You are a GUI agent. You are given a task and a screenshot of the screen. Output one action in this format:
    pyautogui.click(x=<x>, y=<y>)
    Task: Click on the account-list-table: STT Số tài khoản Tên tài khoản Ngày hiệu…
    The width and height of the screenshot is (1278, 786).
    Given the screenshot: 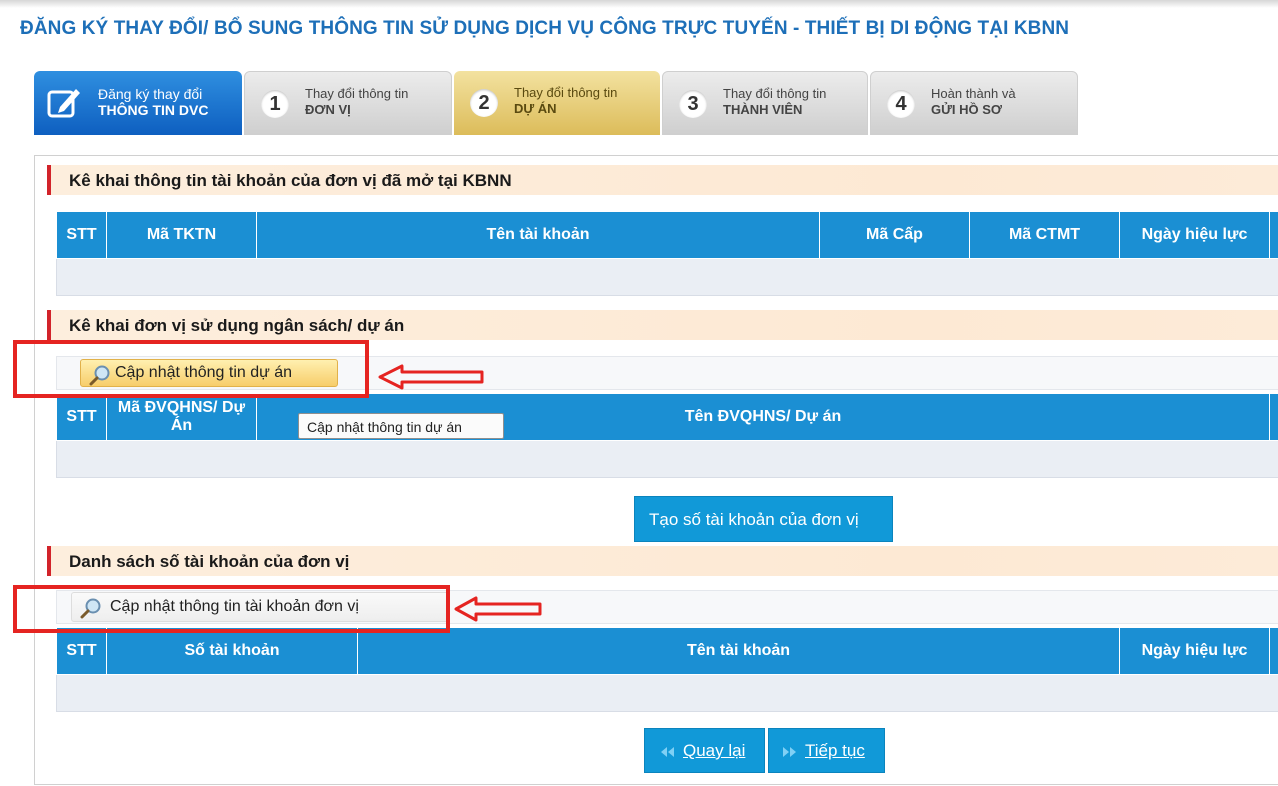 What is the action you would take?
    pyautogui.click(x=667, y=669)
    